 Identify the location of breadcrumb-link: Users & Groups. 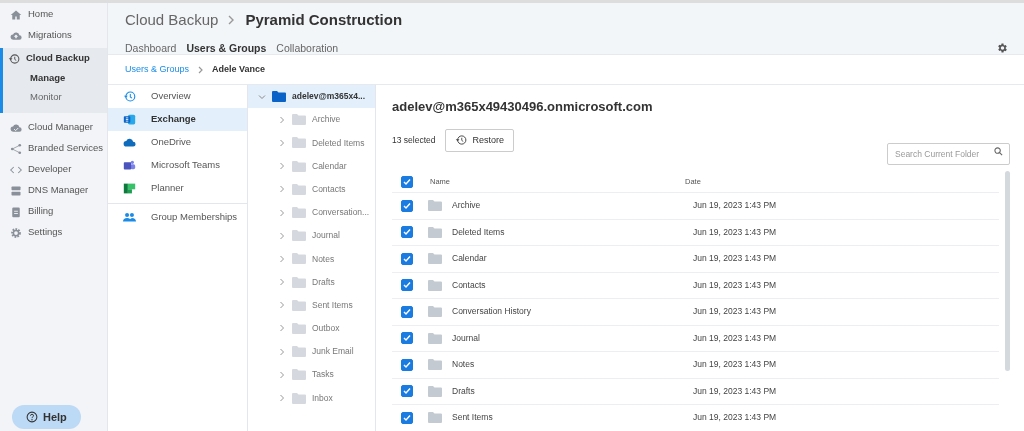
(157, 69).